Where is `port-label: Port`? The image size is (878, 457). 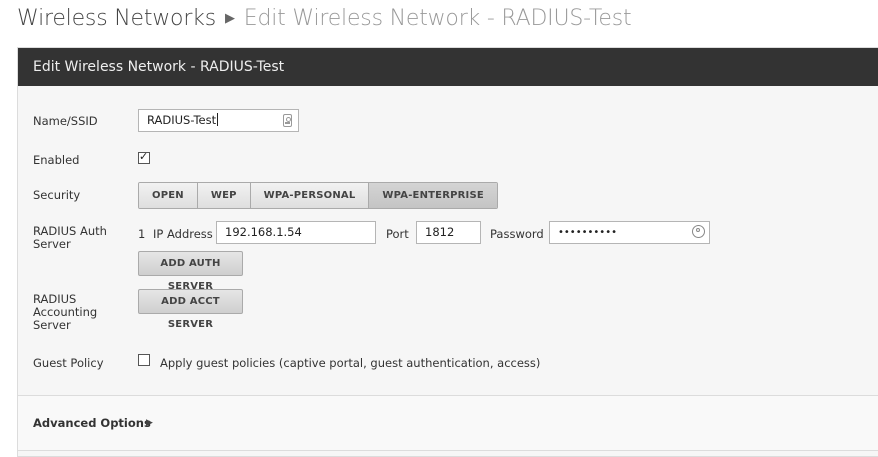
port-label: Port is located at coordinates (397, 234).